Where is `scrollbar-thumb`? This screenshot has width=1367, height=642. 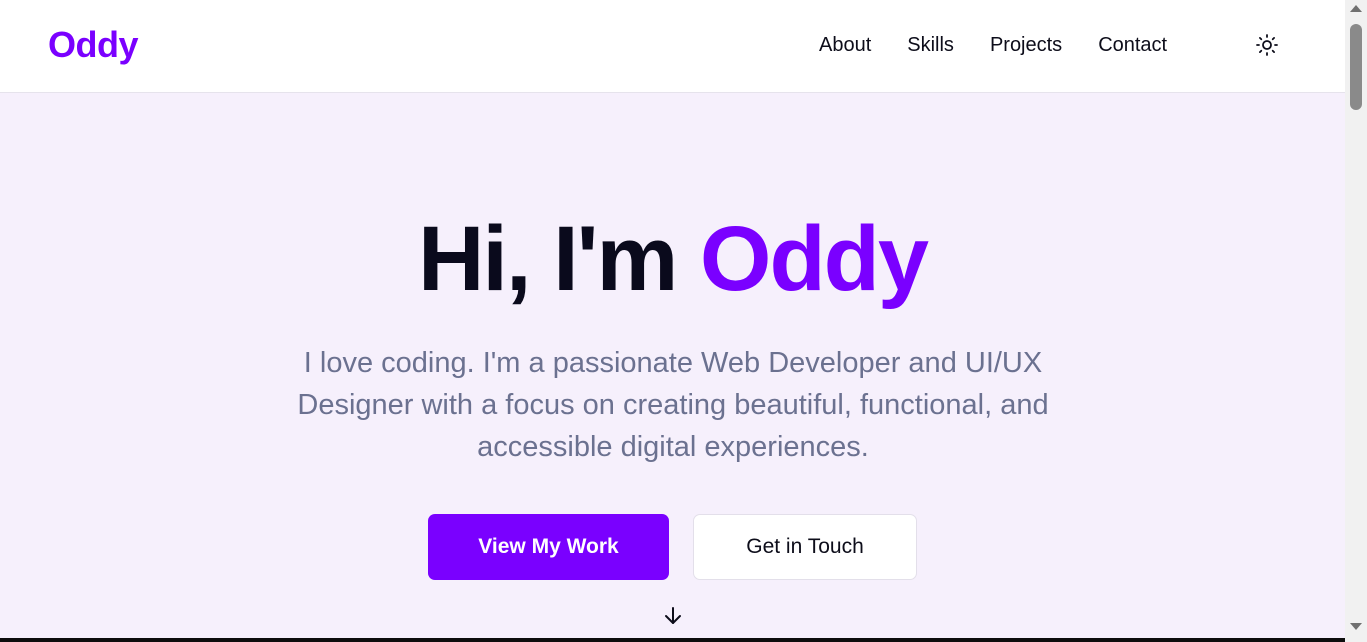
scrollbar-thumb is located at coordinates (1356, 67).